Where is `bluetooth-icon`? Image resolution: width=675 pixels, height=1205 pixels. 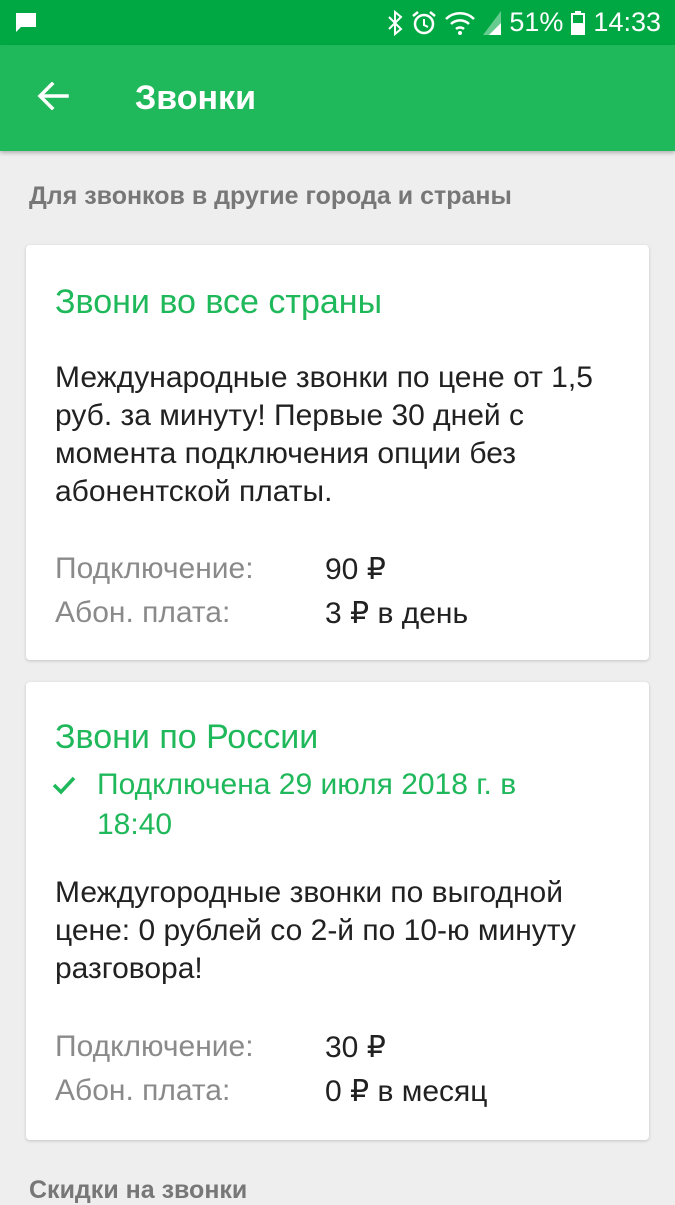 bluetooth-icon is located at coordinates (395, 22).